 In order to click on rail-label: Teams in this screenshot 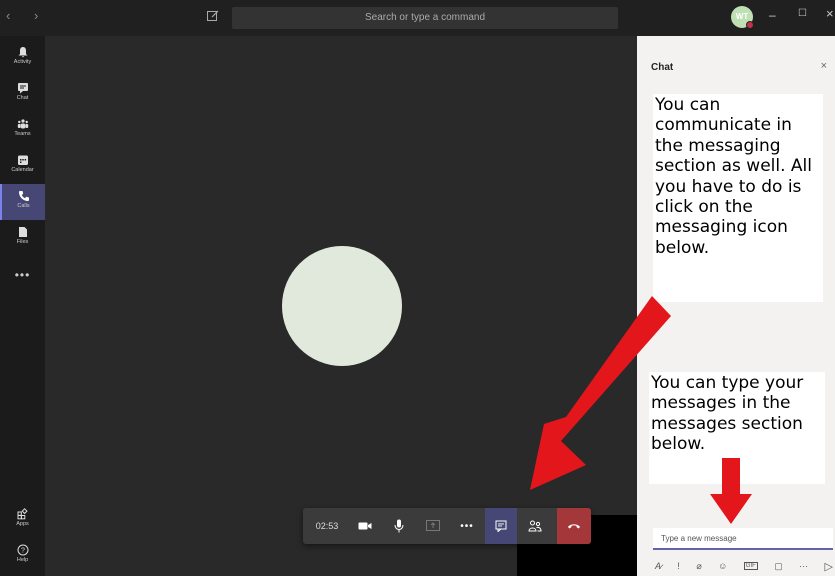, I will do `click(22, 134)`.